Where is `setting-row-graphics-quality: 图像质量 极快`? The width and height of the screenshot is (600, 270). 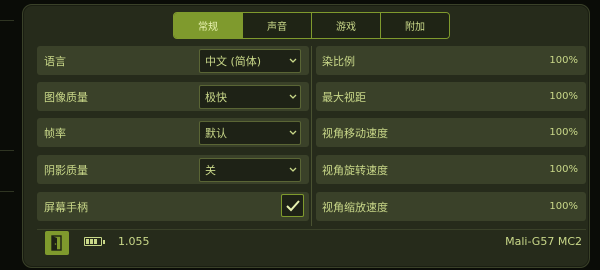 setting-row-graphics-quality: 图像质量 极快 is located at coordinates (173, 96).